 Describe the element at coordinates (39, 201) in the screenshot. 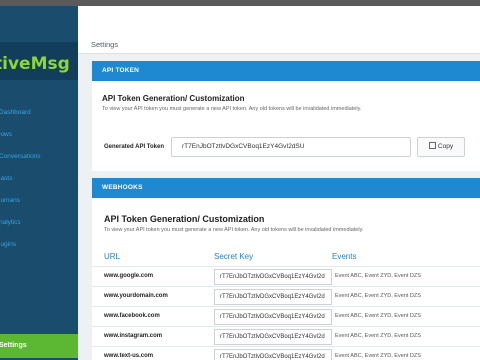

I see `sidebar-item-humans: lumans` at that location.